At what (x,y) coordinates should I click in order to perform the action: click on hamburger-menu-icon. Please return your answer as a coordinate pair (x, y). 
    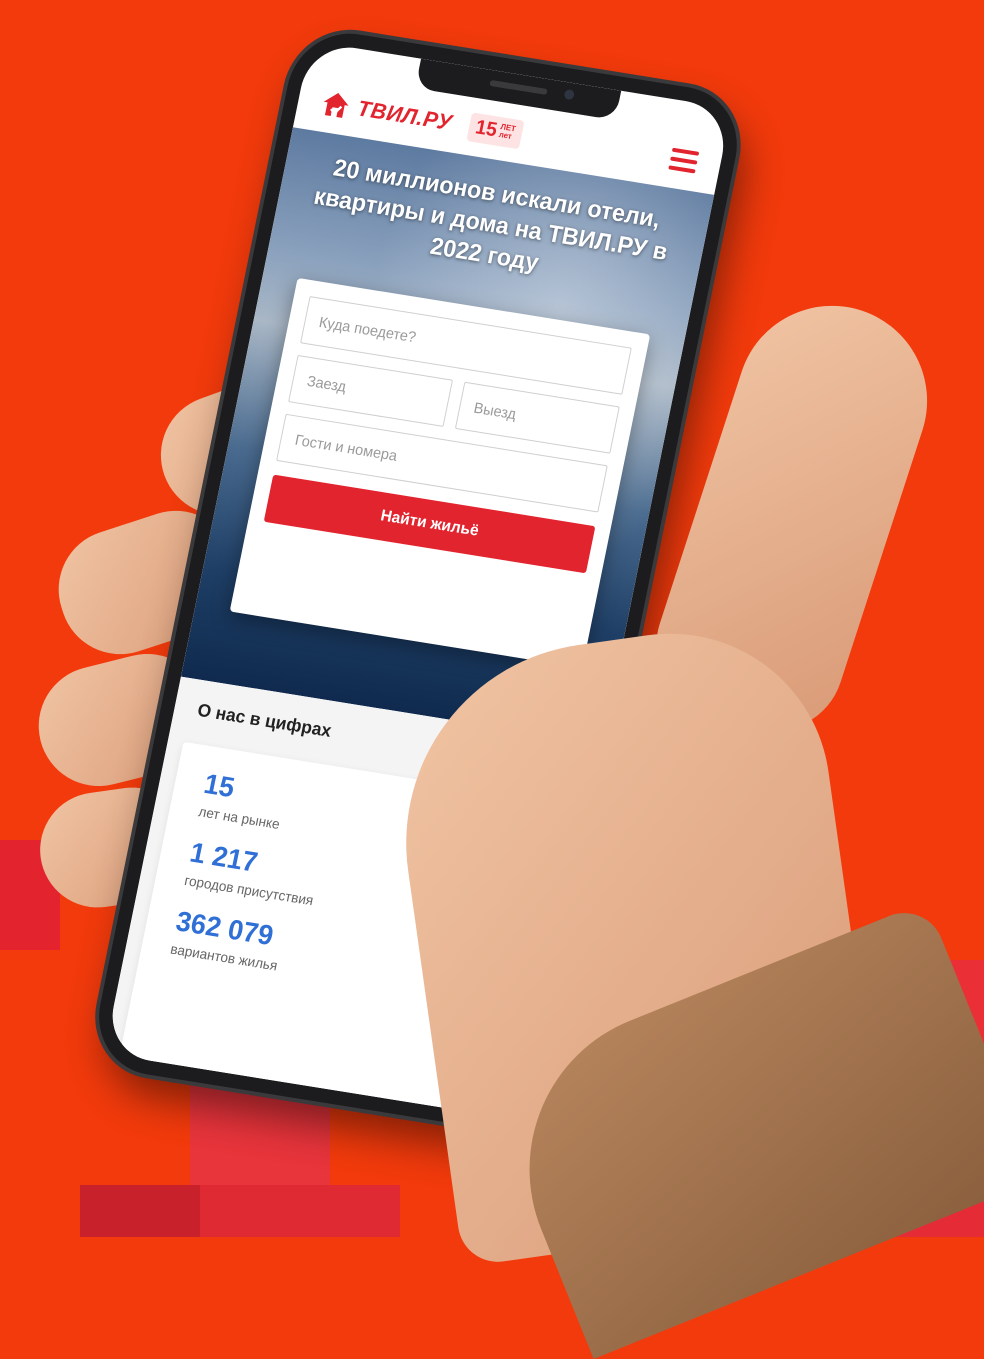
    Looking at the image, I should click on (684, 160).